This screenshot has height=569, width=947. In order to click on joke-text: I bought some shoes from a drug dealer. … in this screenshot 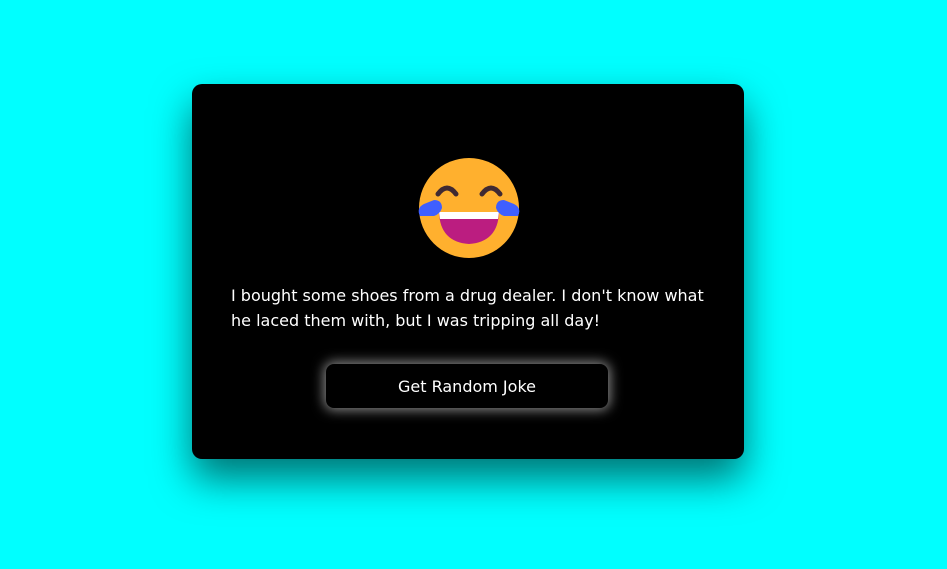, I will do `click(467, 308)`.